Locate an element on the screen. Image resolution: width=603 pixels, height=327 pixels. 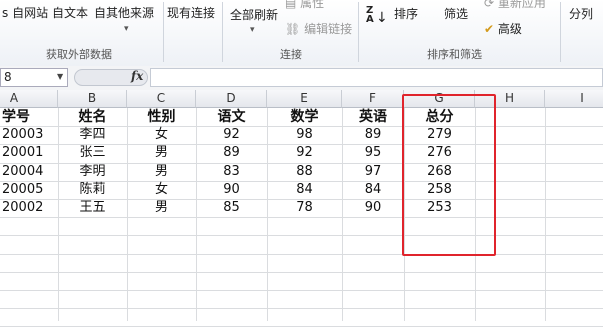
sort-arrow-icon: ↓ is located at coordinates (382, 18).